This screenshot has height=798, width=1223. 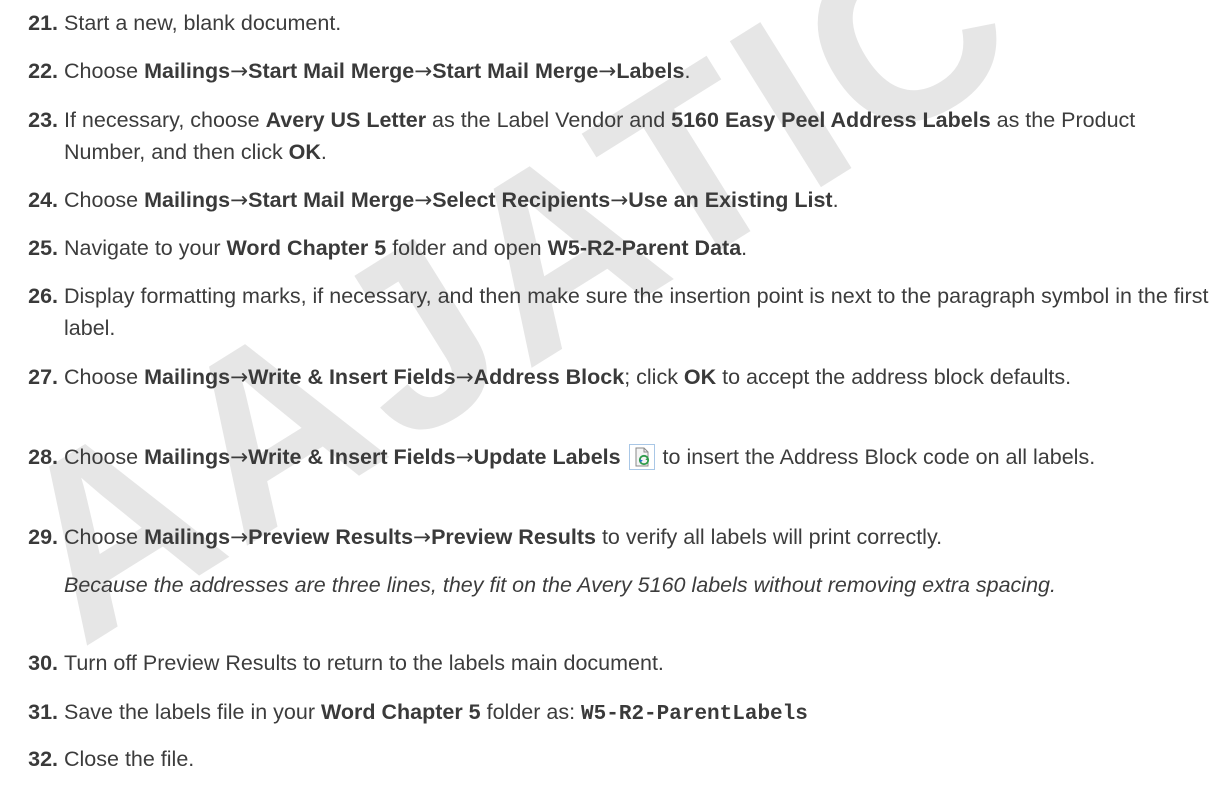 I want to click on step-number: 23., so click(x=43, y=120).